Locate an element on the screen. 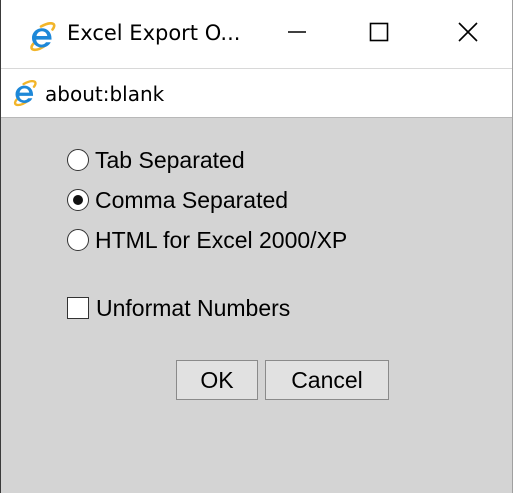 The width and height of the screenshot is (513, 493). unformat-numbers-label: Unformat Numbers is located at coordinates (193, 307).